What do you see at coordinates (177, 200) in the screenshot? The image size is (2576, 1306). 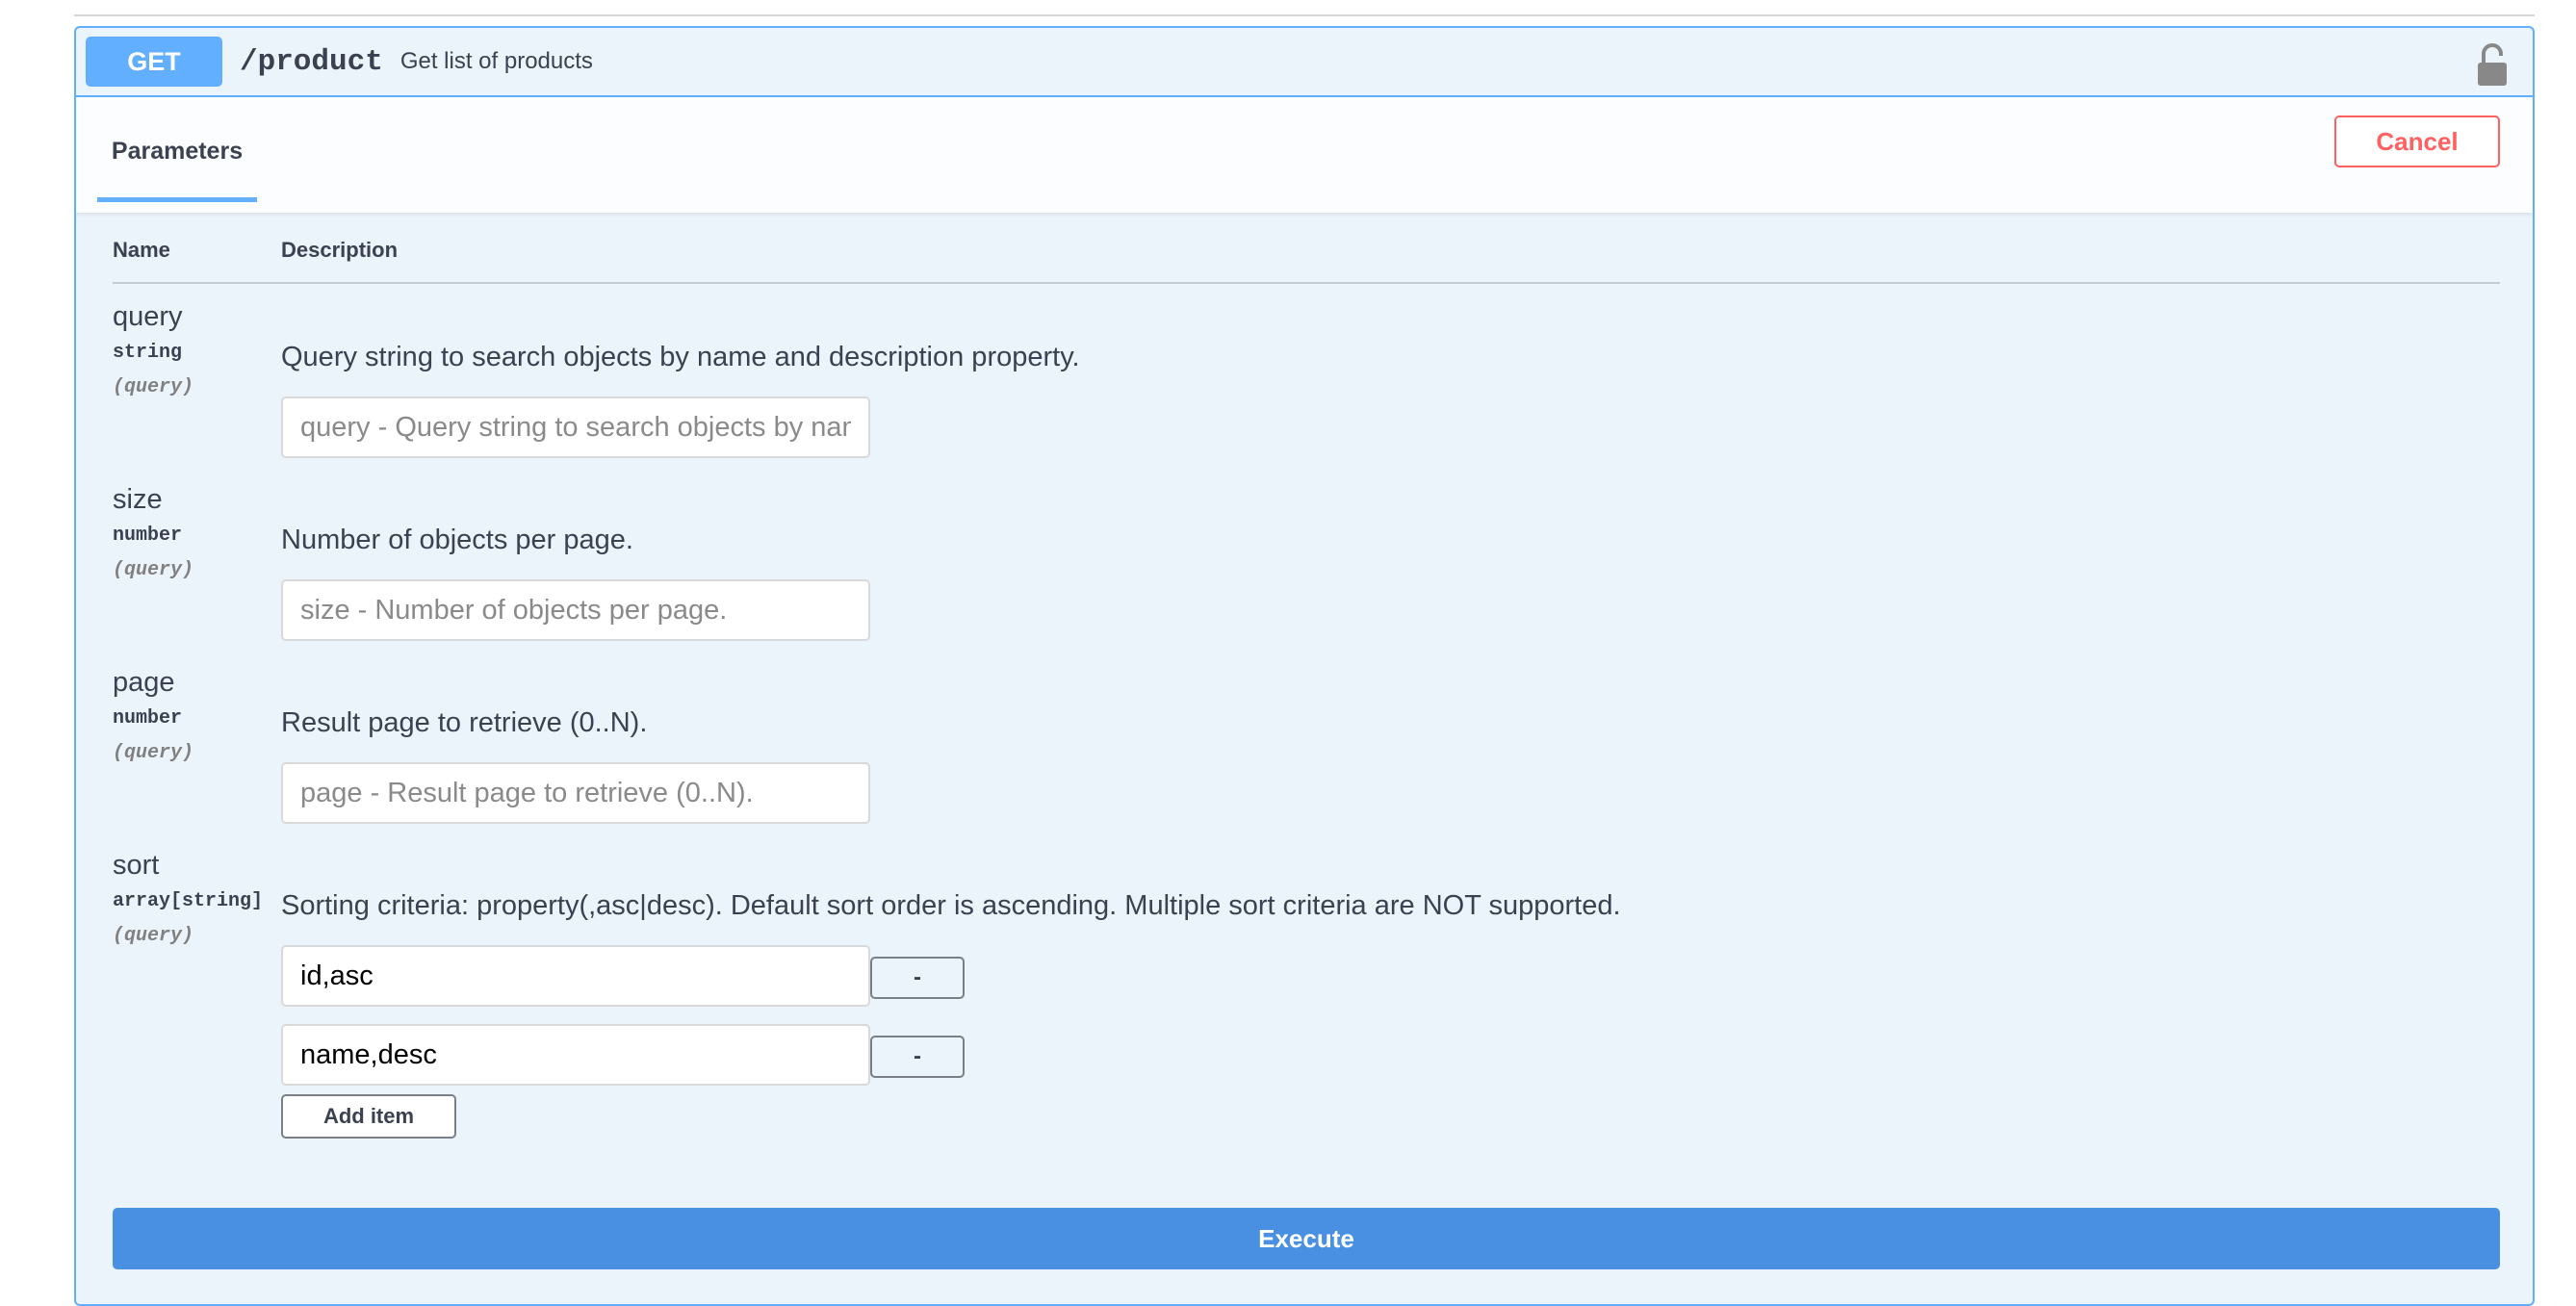 I see `tab-active-indicator` at bounding box center [177, 200].